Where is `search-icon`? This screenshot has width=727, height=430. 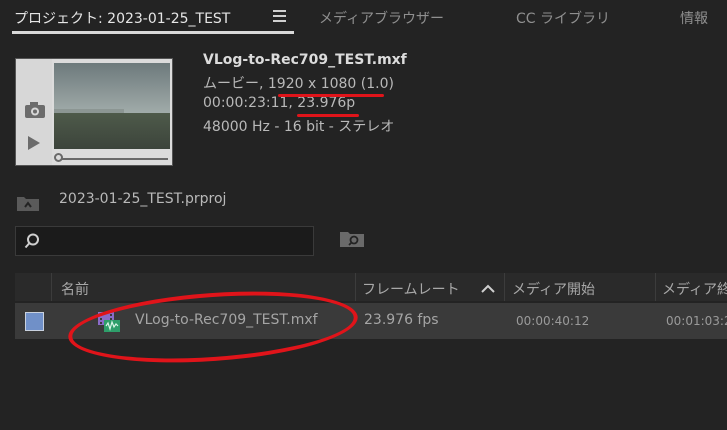
search-icon is located at coordinates (31, 241).